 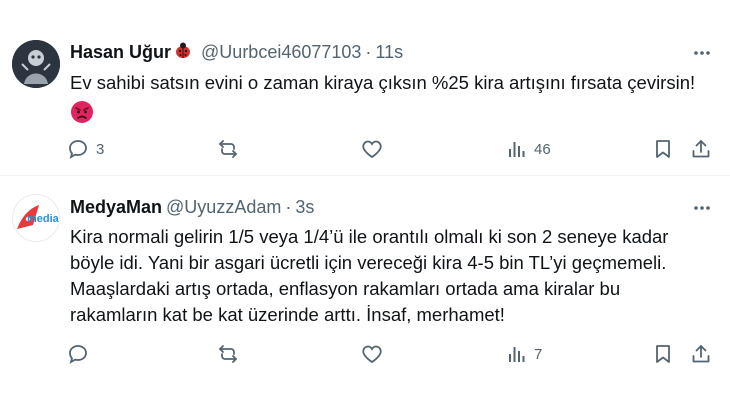 I want to click on avatar: media, so click(x=36, y=218).